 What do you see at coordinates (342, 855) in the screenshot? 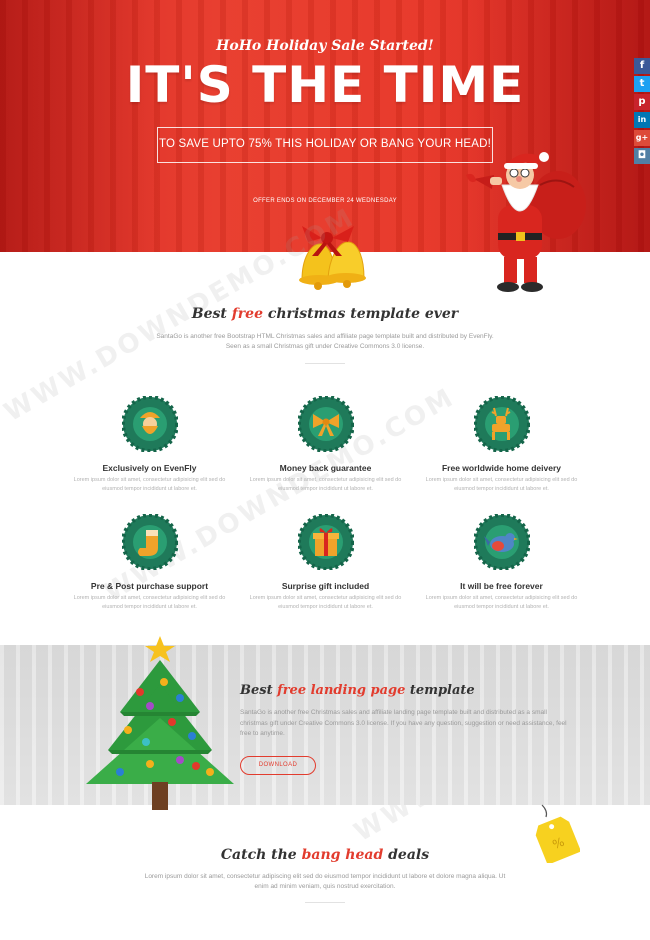
I see `title-accent: bang head` at bounding box center [342, 855].